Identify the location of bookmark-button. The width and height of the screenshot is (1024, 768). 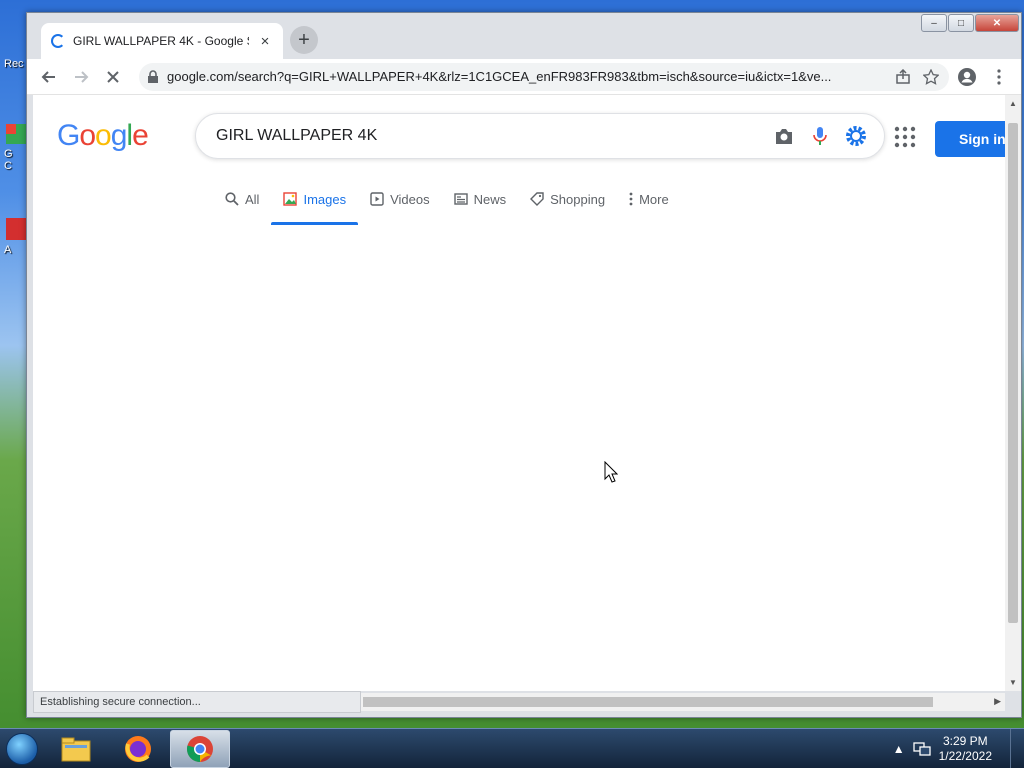
(931, 77).